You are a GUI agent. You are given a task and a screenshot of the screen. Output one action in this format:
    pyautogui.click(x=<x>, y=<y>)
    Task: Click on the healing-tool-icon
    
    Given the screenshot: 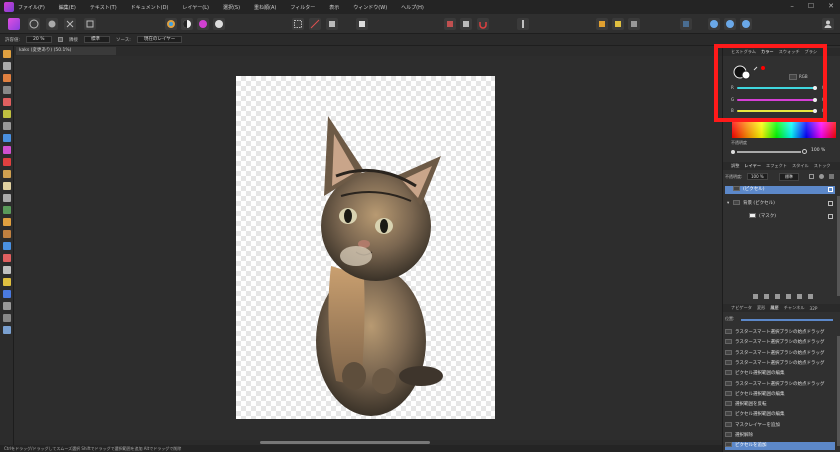 What is the action you would take?
    pyautogui.click(x=7, y=246)
    